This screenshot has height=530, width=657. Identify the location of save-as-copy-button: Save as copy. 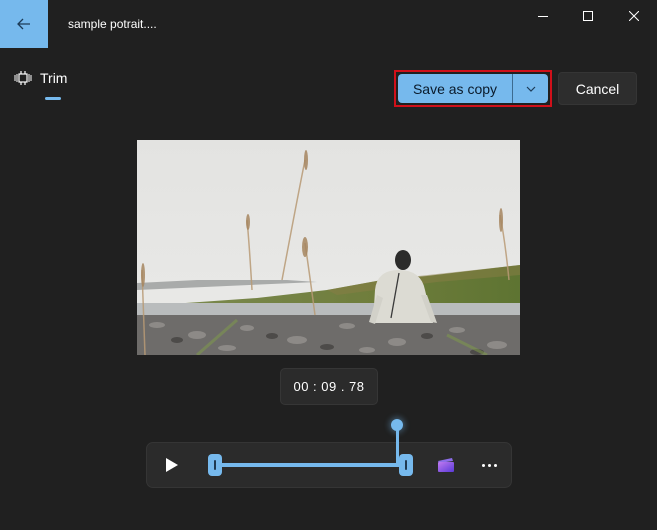
(455, 88).